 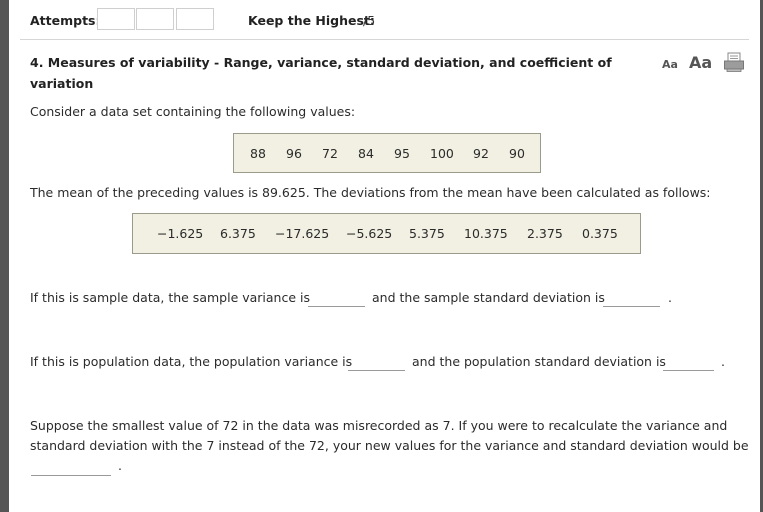 What do you see at coordinates (294, 153) in the screenshot?
I see `value-item: 96` at bounding box center [294, 153].